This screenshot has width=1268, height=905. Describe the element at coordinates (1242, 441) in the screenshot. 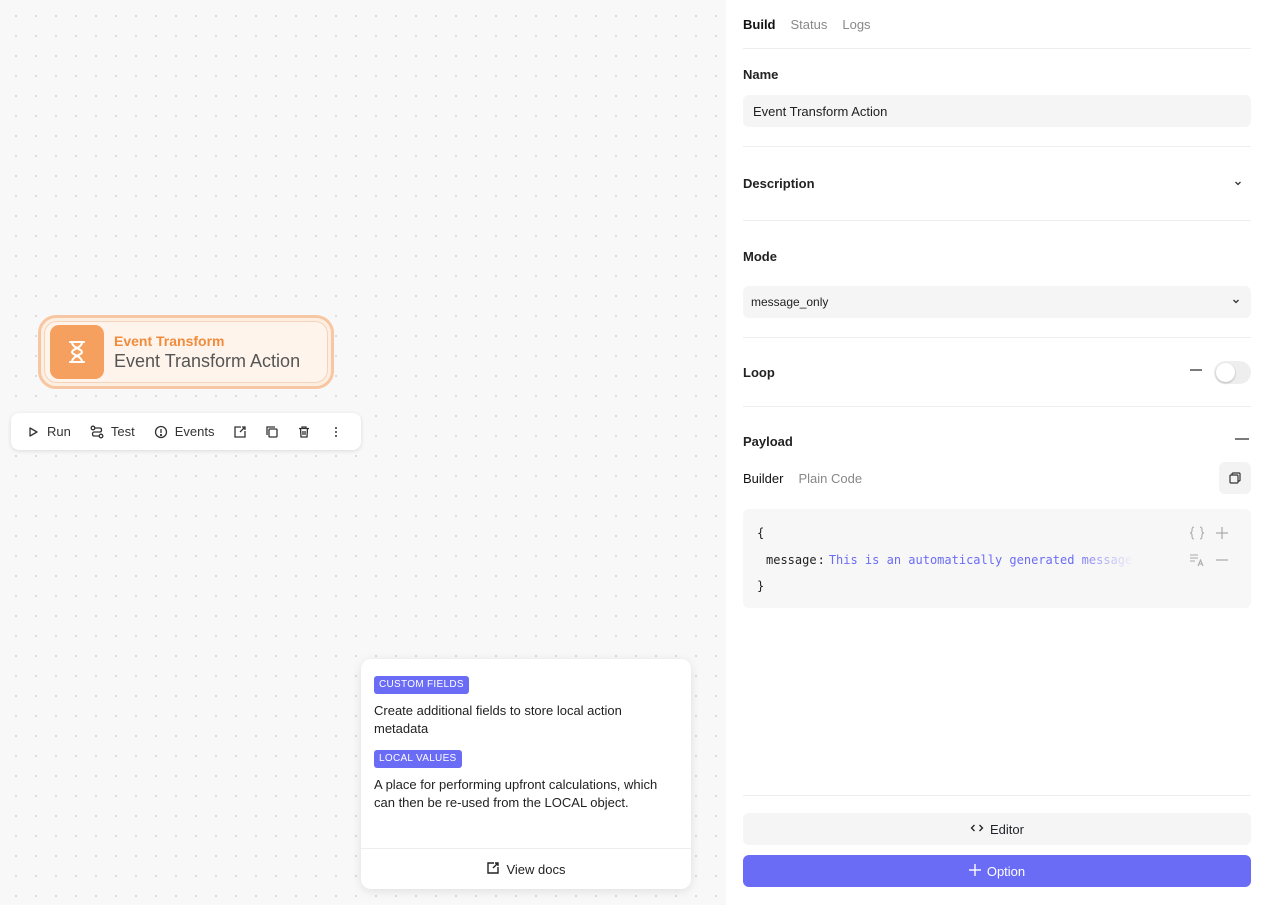

I see `collapse-minus-icon` at that location.